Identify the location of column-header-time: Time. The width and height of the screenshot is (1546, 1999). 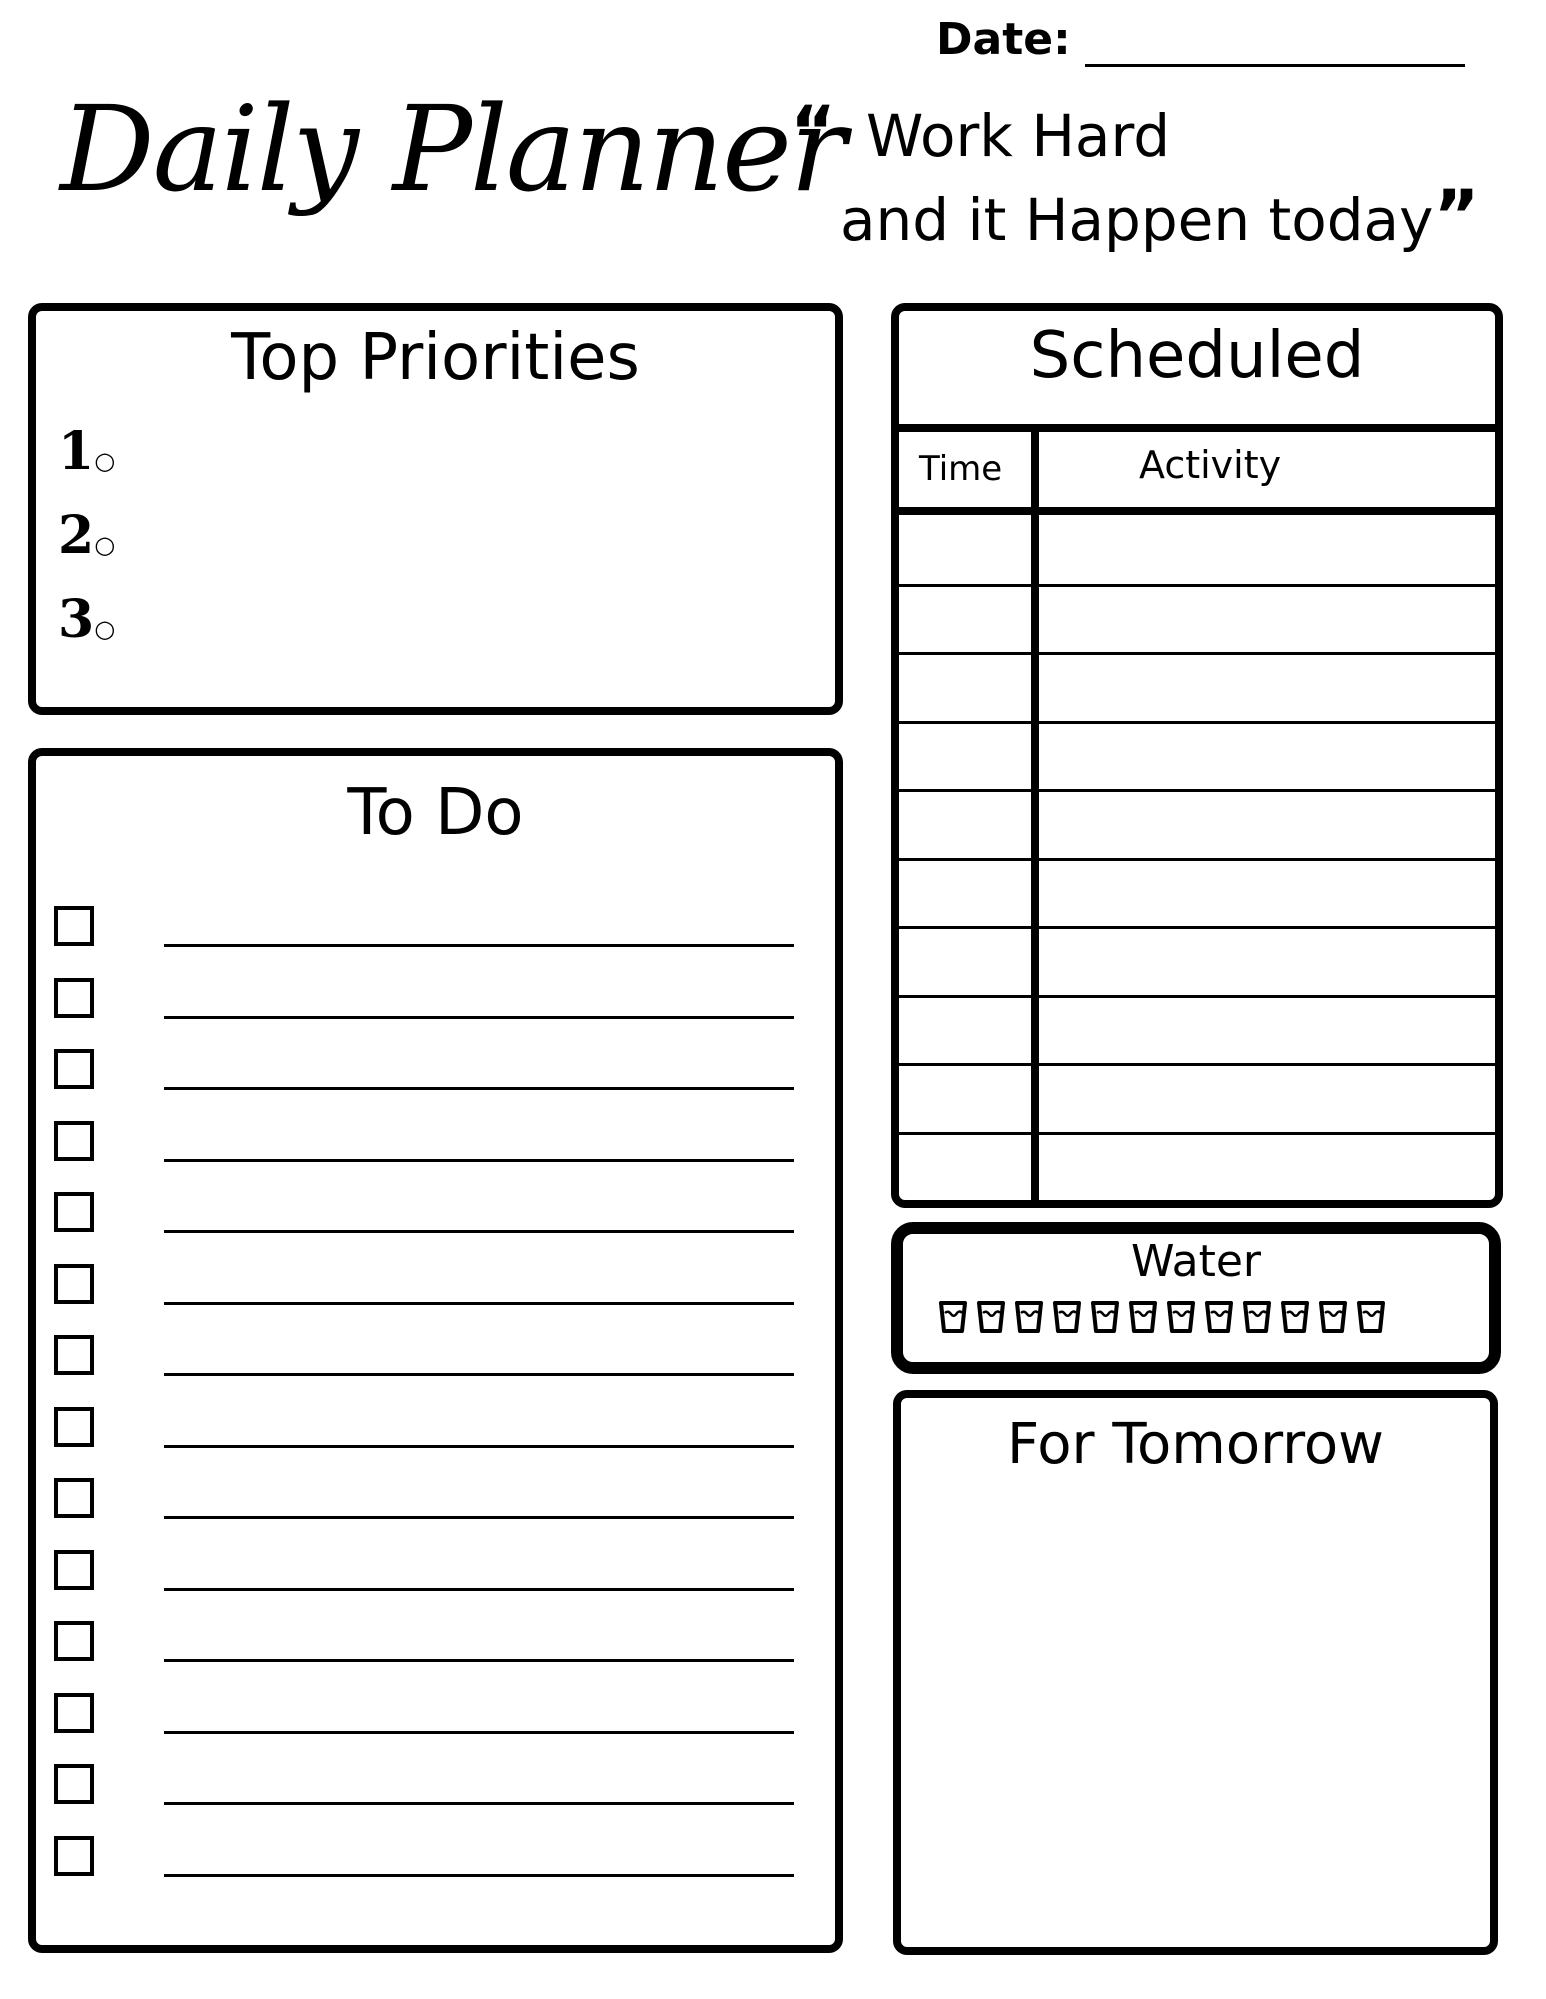
(961, 469).